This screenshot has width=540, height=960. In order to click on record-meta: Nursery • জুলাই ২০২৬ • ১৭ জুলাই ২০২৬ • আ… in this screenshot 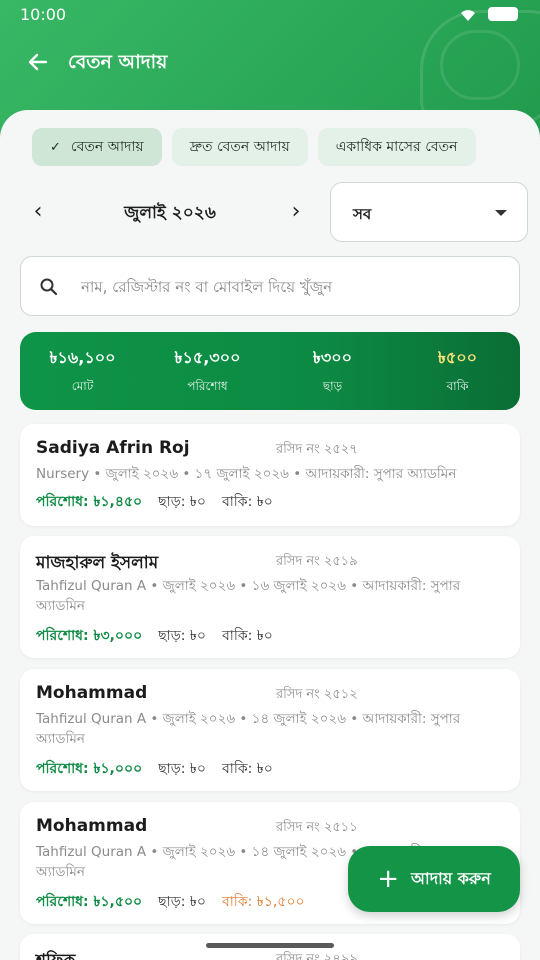, I will do `click(246, 474)`.